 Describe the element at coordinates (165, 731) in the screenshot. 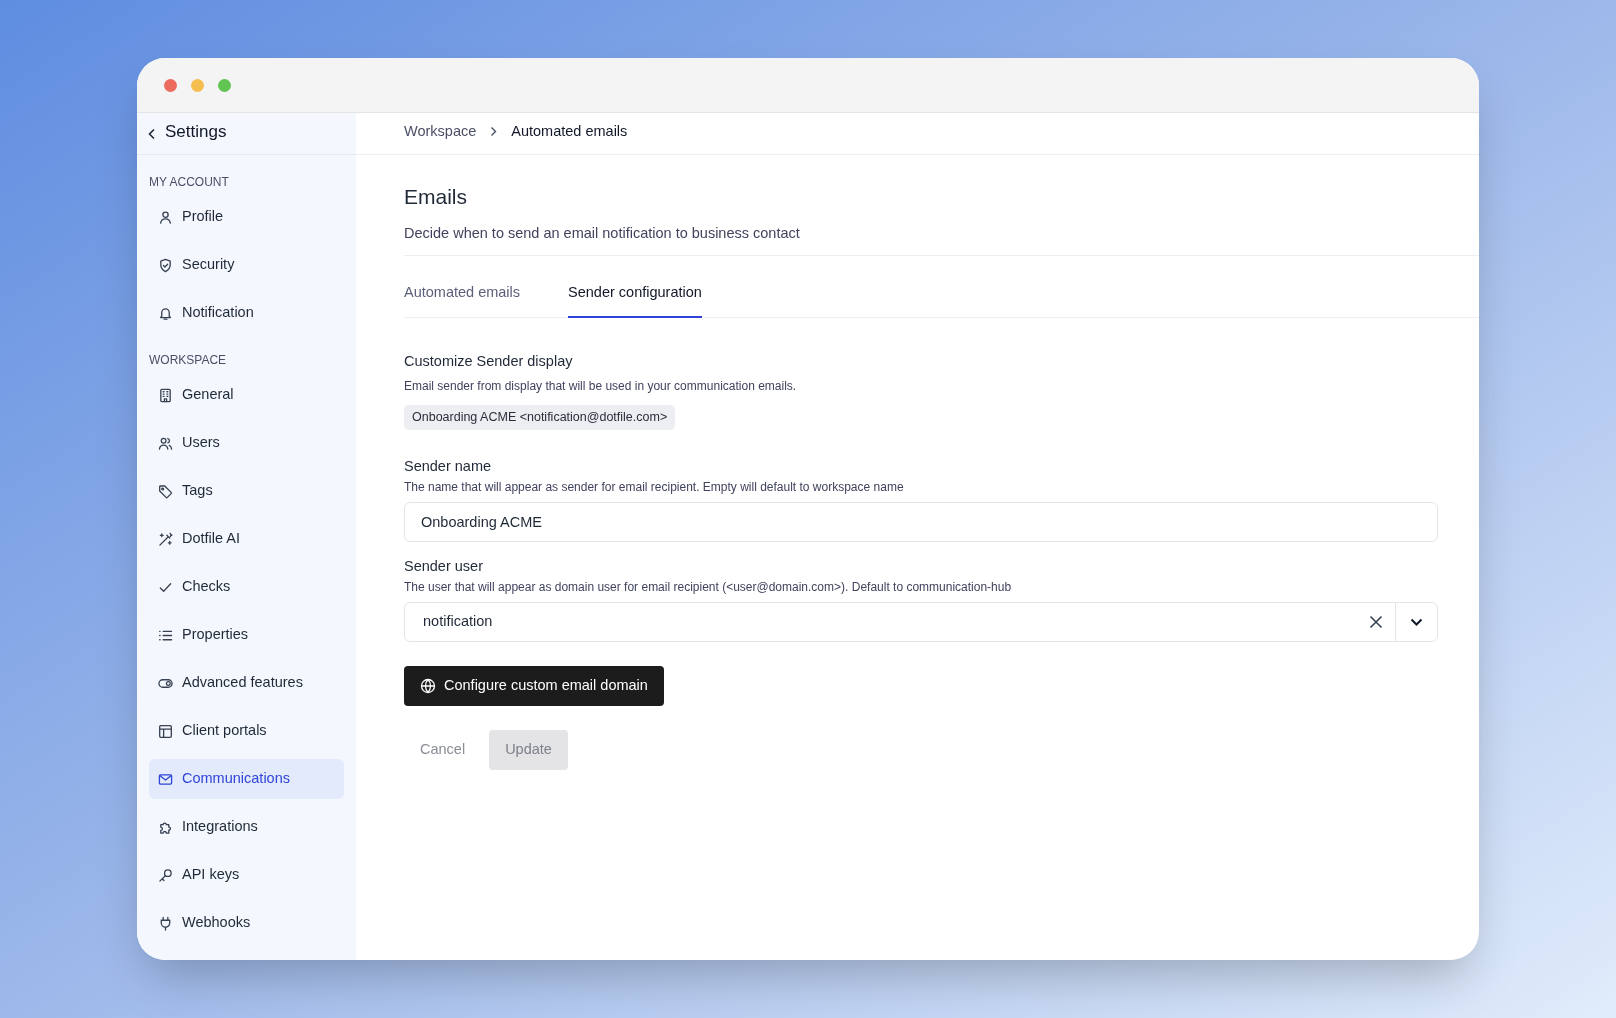

I see `layout-icon` at that location.